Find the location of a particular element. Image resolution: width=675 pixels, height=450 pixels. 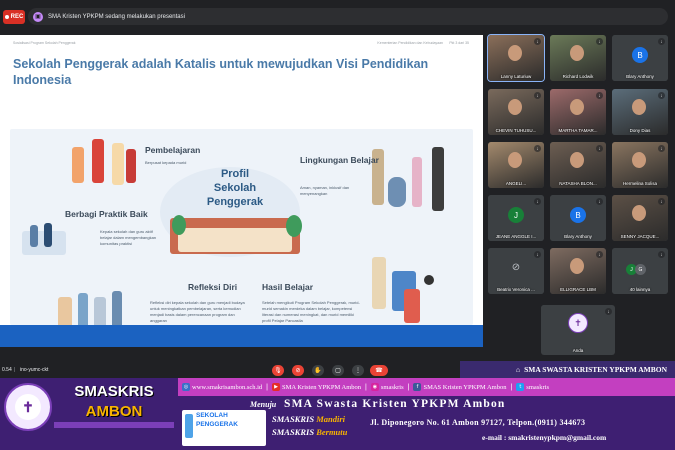

profile-center-title: Profil Sekolah Penggerak is located at coordinates (235, 188).